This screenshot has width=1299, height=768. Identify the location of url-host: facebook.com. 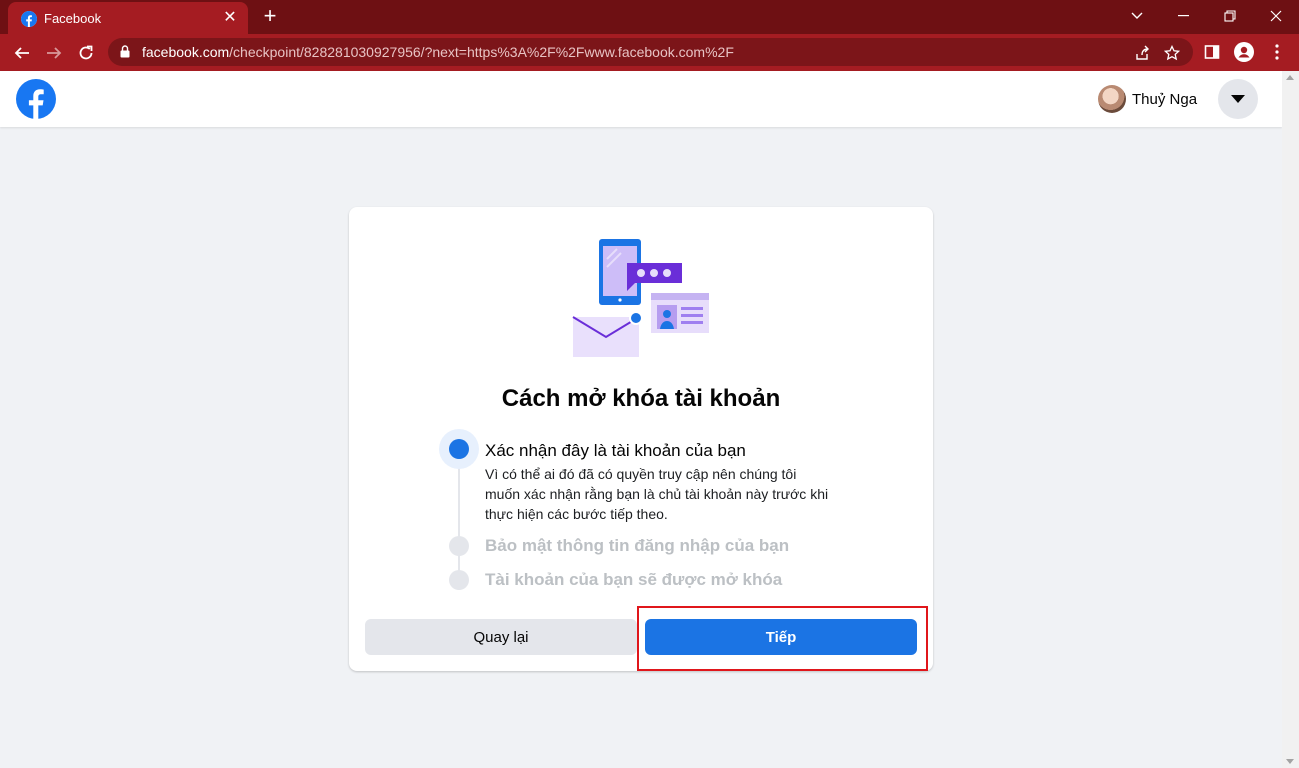
(186, 52).